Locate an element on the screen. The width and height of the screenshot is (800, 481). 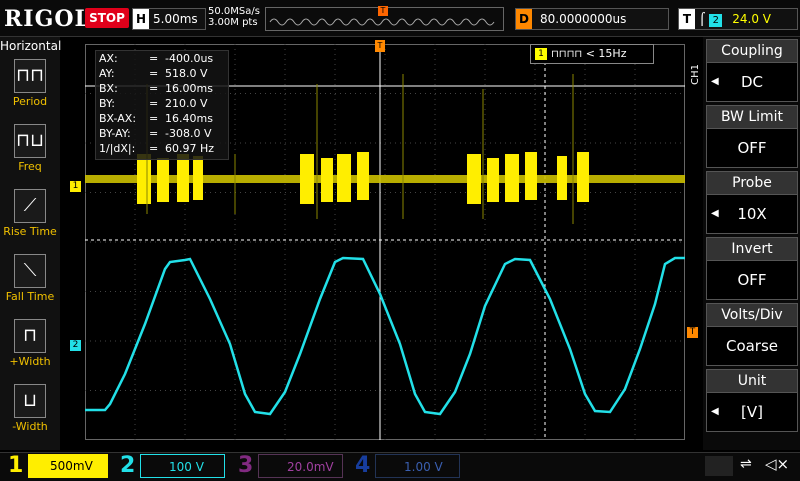
menu-value-text: Coarse is located at coordinates (752, 346).